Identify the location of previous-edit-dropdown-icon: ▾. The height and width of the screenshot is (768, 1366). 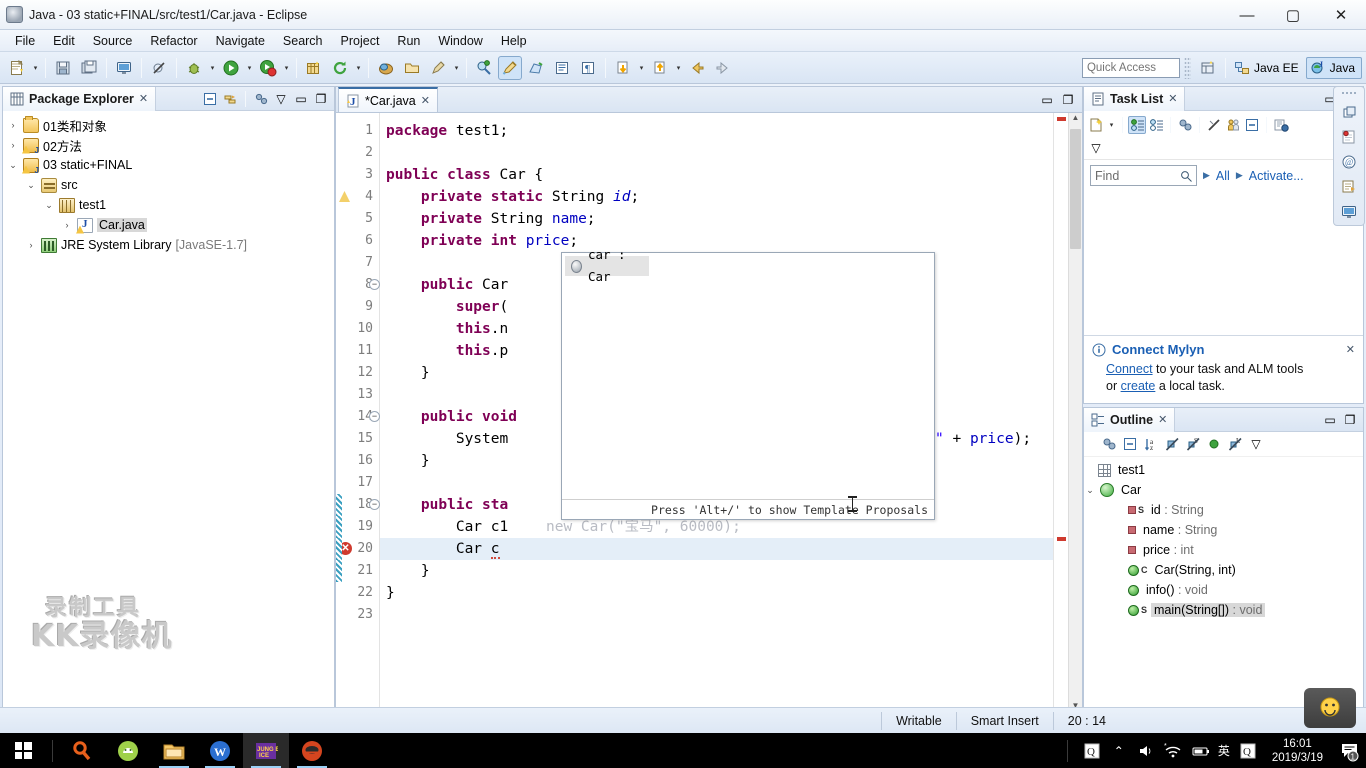
(641, 68).